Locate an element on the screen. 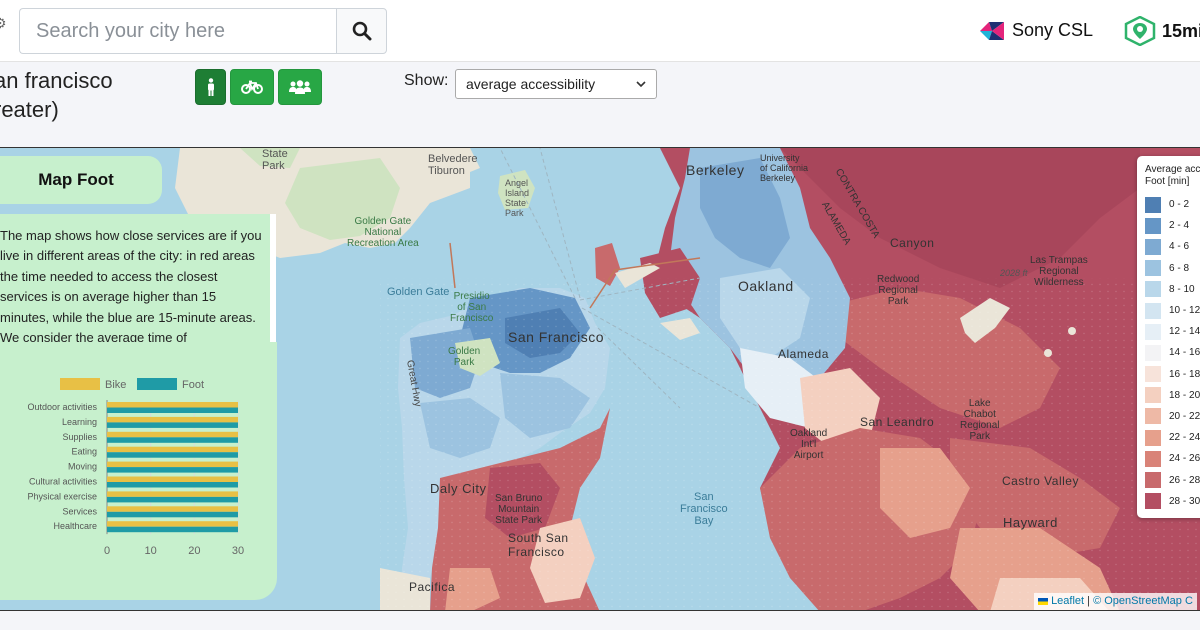  map-label-hayward: Hayward is located at coordinates (1030, 522).